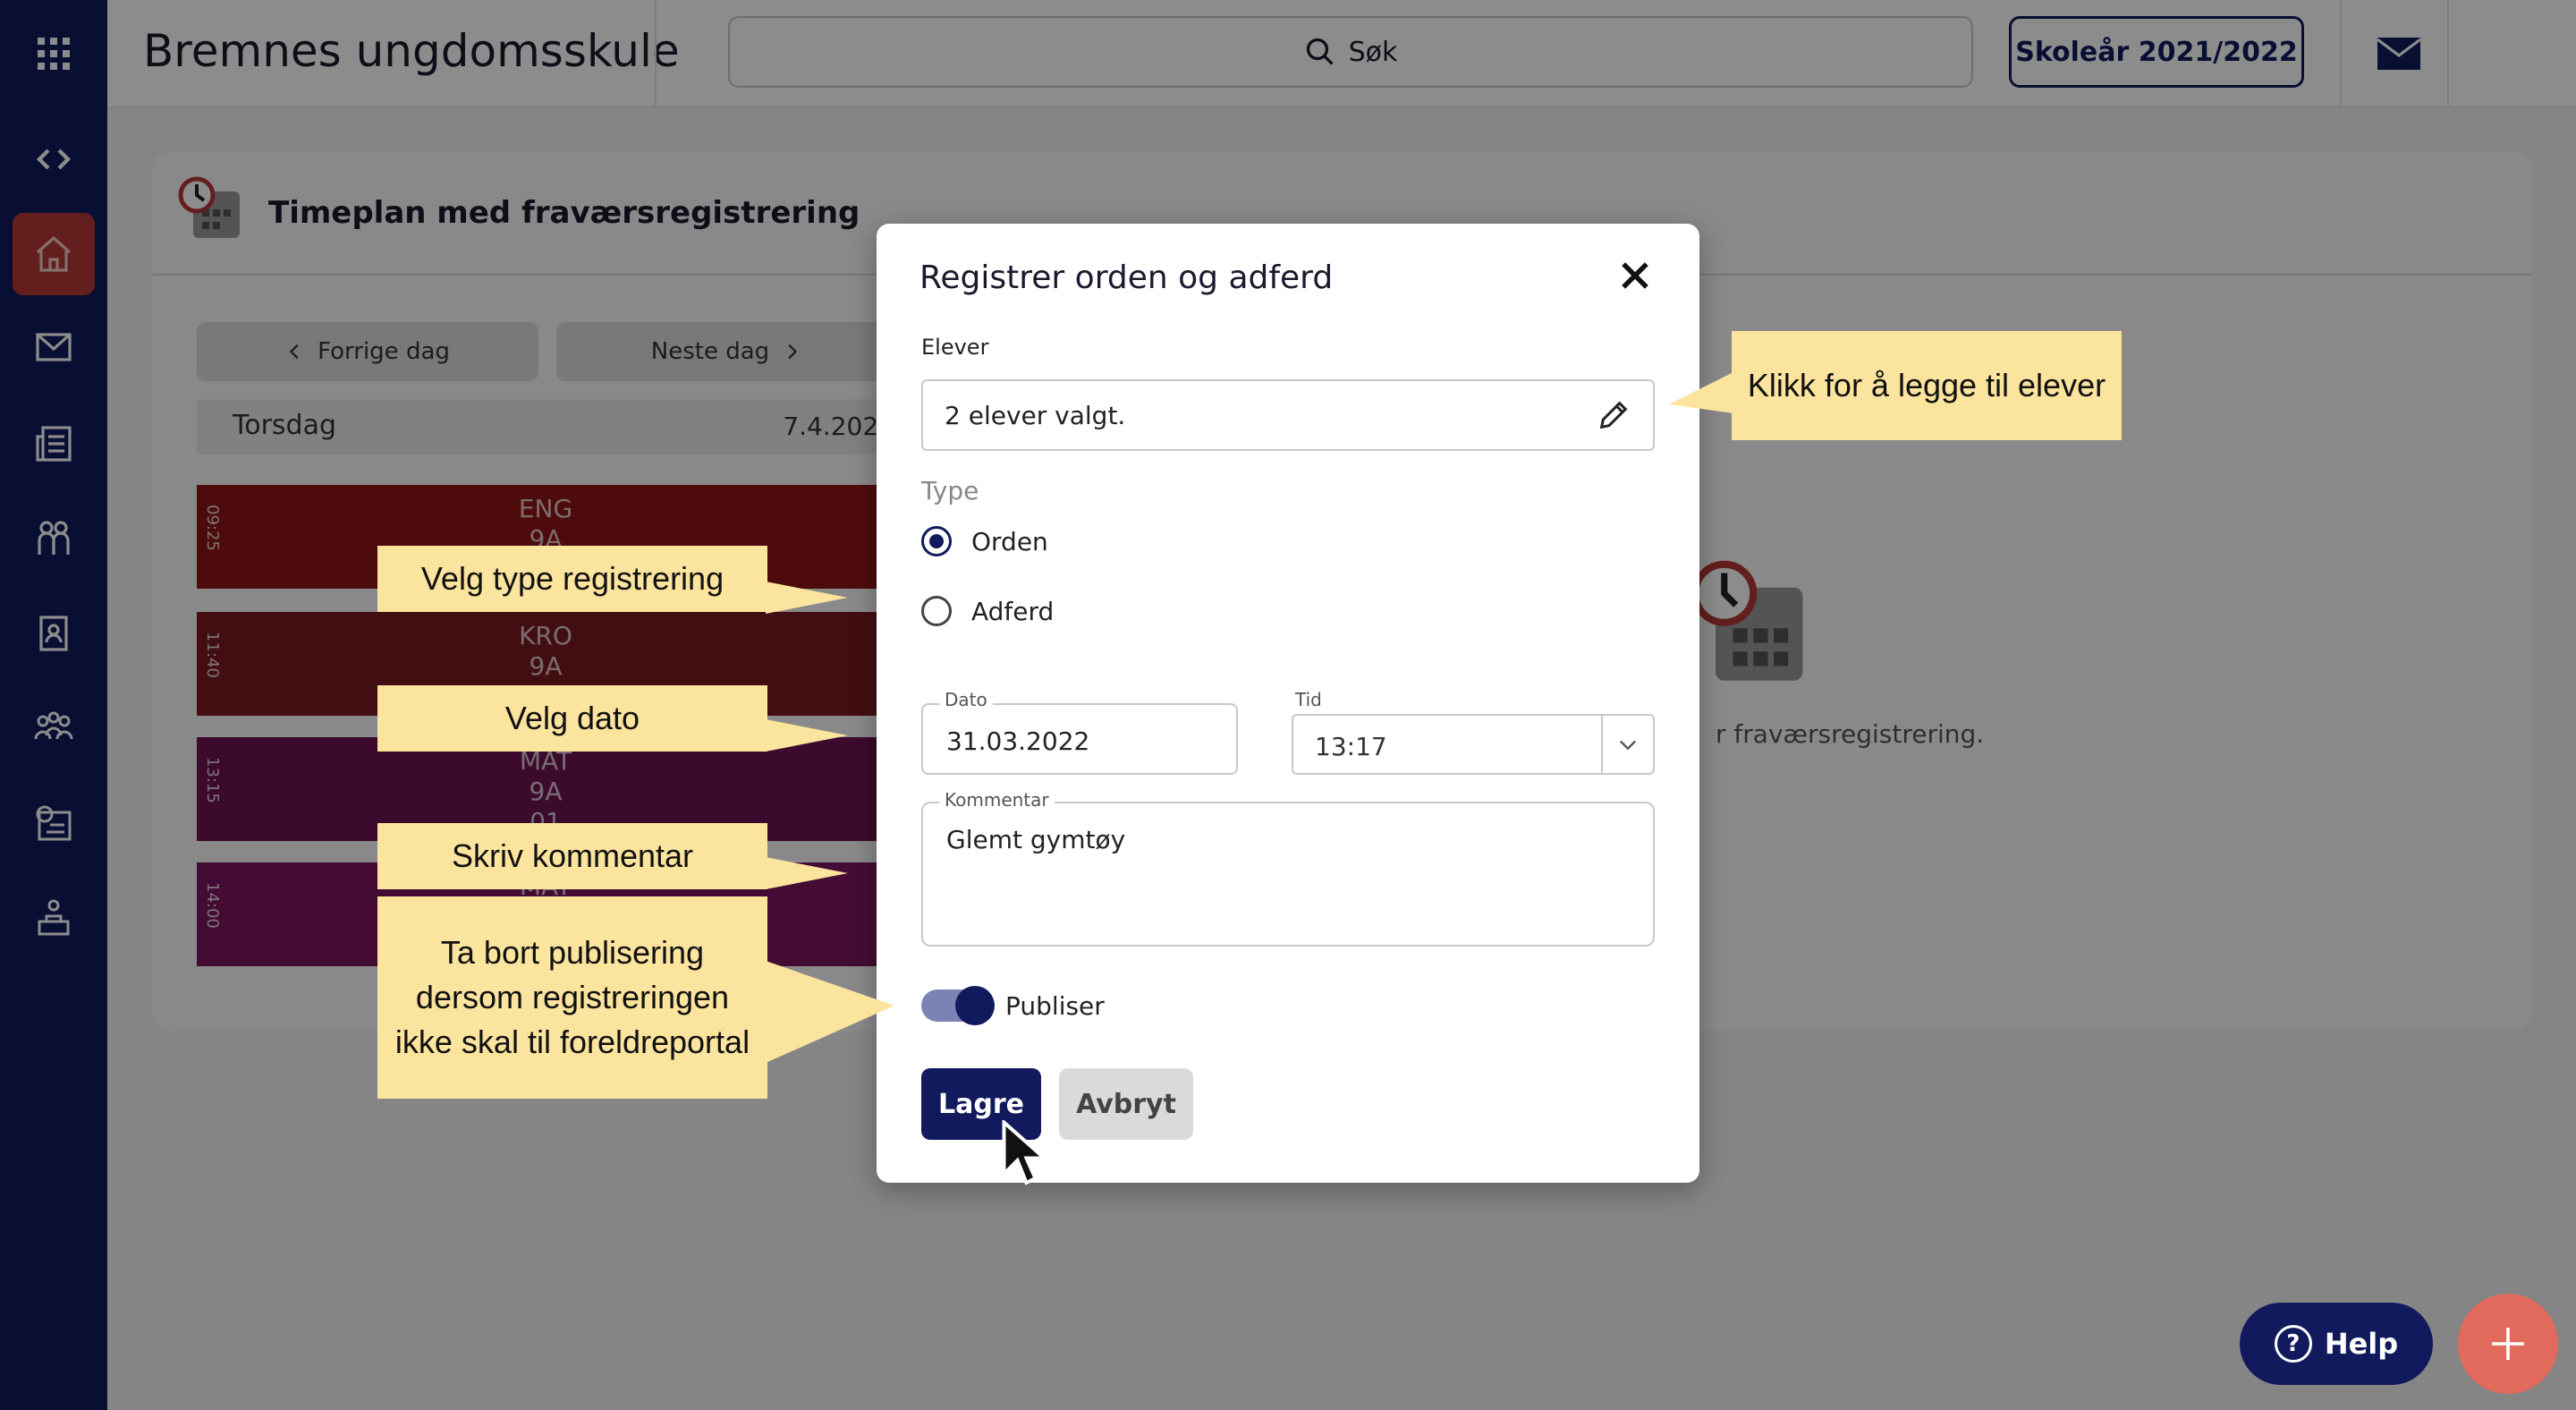  I want to click on add-fab-button, so click(2508, 1344).